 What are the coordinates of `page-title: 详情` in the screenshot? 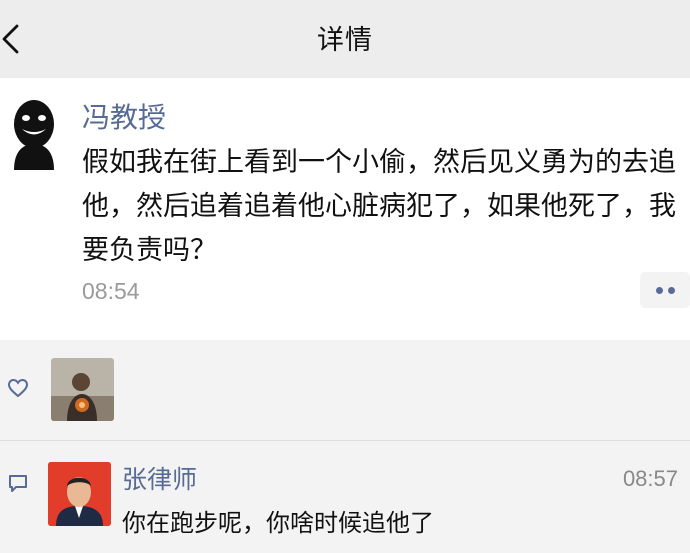 It's located at (345, 40).